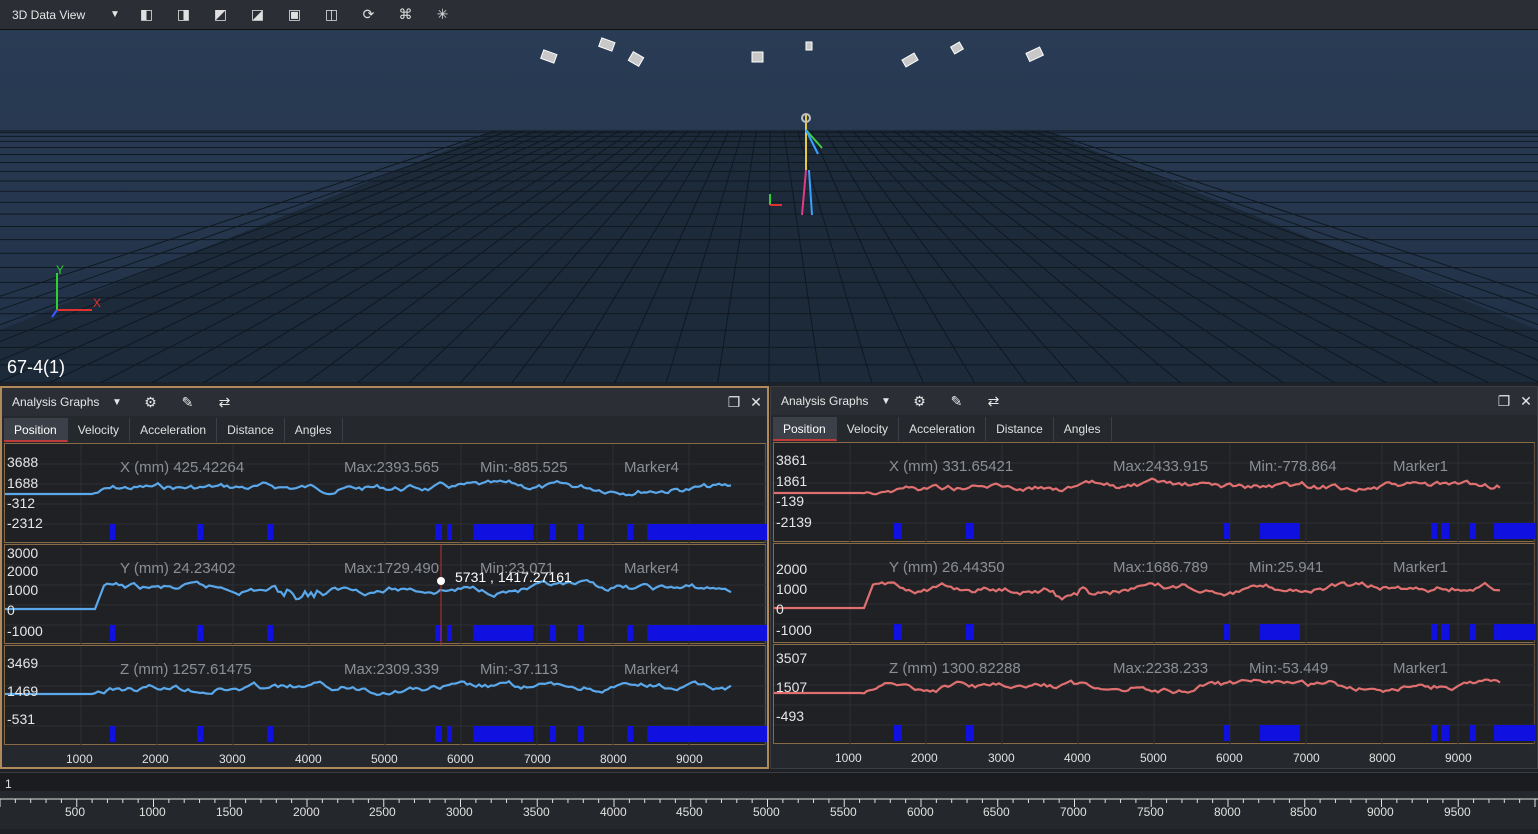 The height and width of the screenshot is (834, 1538). What do you see at coordinates (391, 669) in the screenshot?
I see `graph-max: Max:2309.339` at bounding box center [391, 669].